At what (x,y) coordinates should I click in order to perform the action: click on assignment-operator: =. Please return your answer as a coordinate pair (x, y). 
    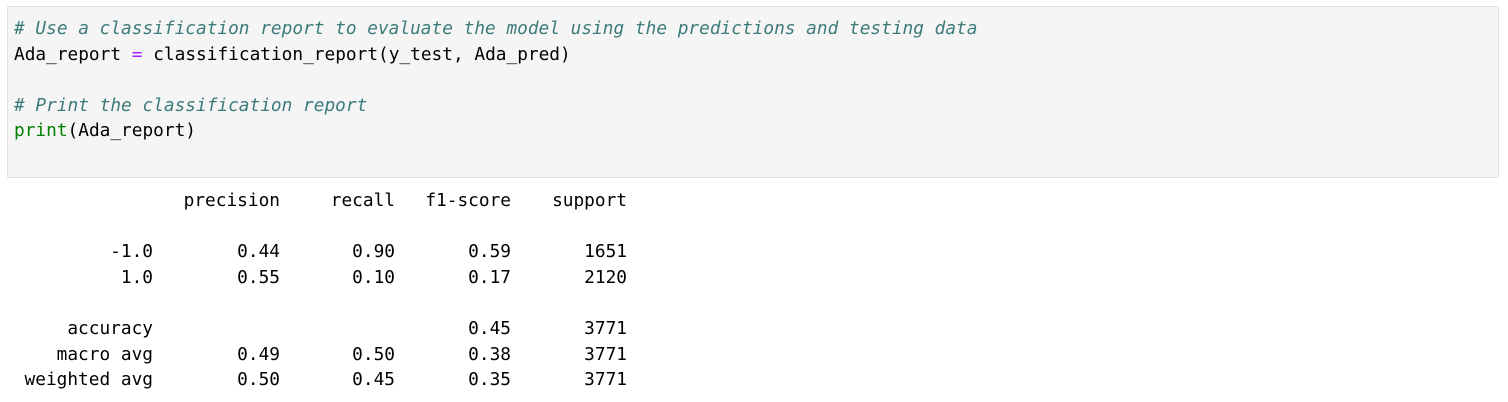
    Looking at the image, I should click on (137, 54).